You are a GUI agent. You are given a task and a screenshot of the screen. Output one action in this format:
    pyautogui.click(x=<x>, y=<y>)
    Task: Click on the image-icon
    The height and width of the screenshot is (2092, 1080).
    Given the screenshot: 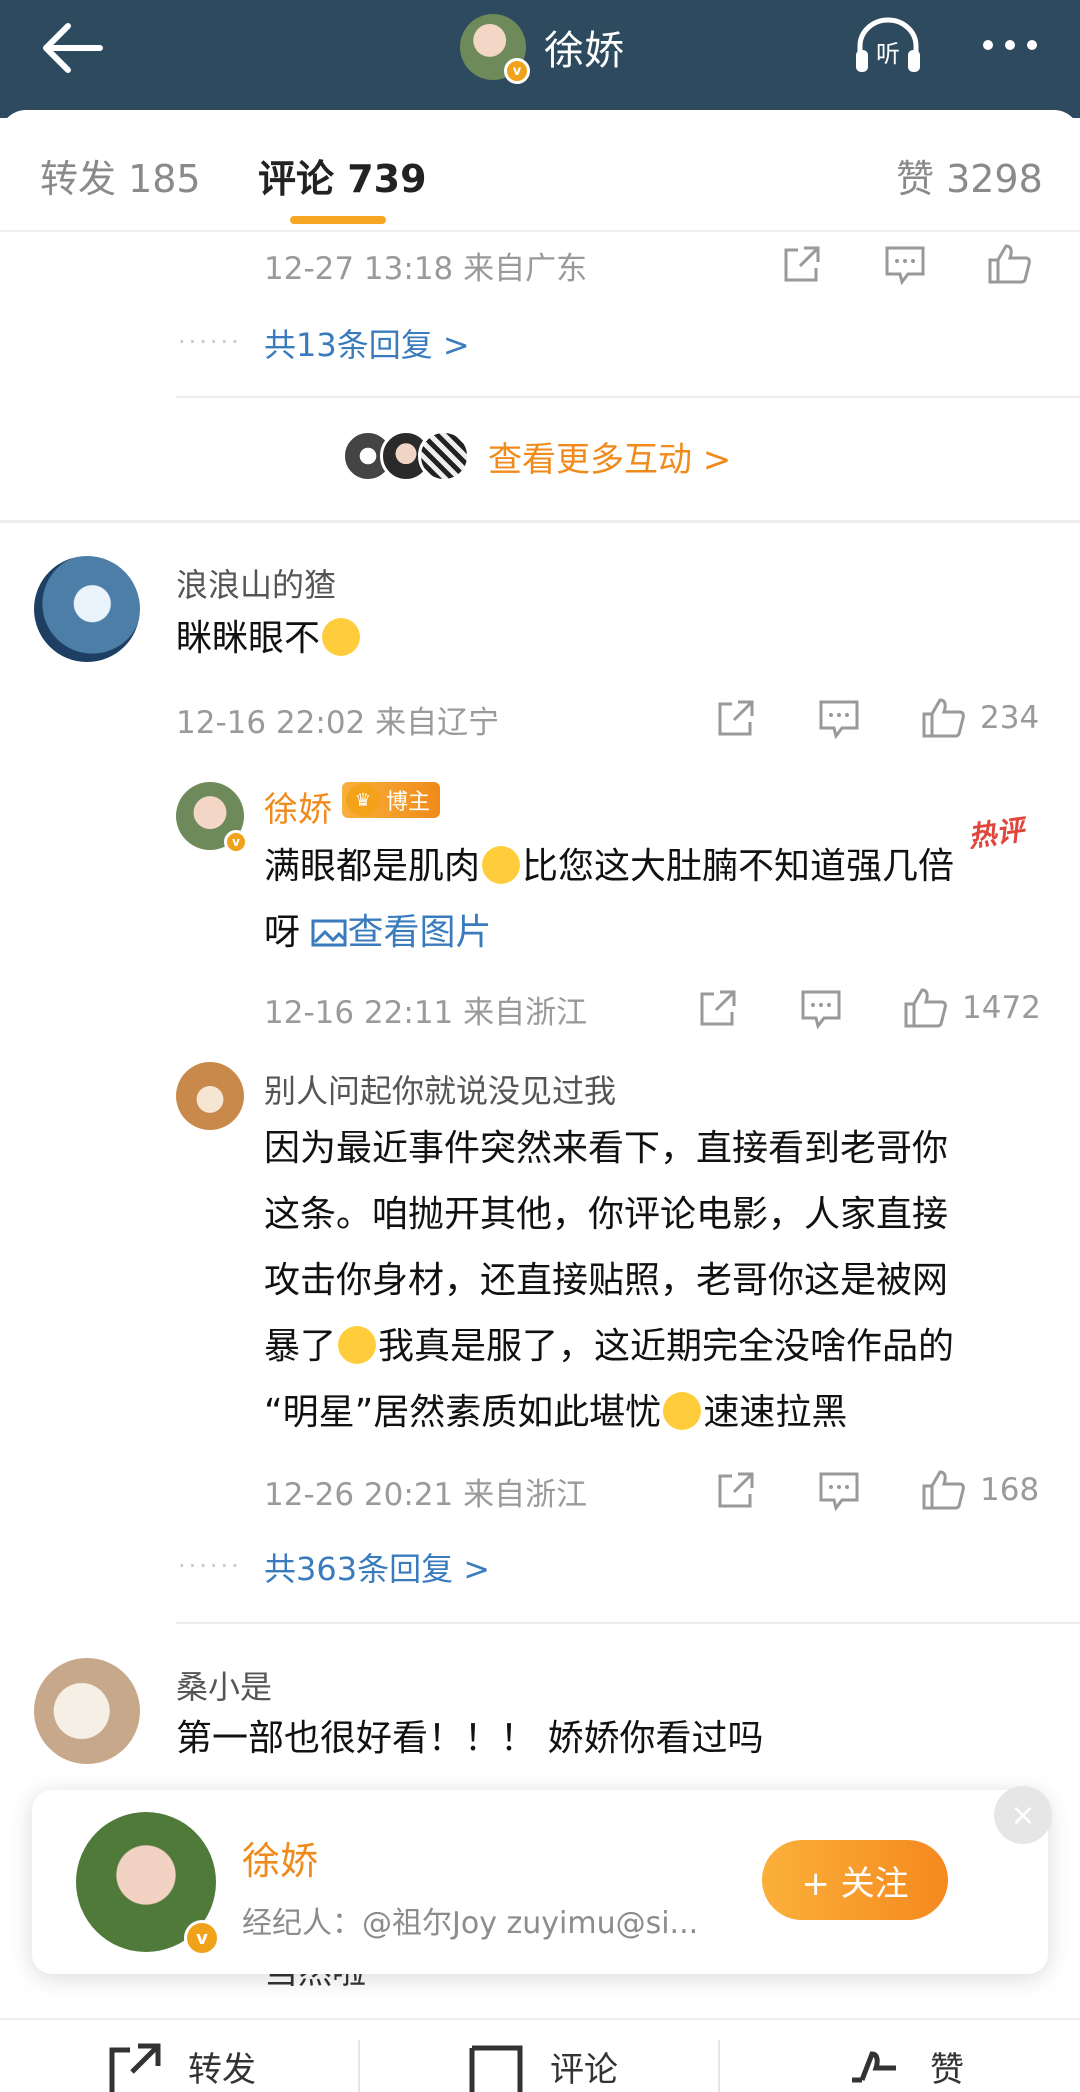 What is the action you would take?
    pyautogui.click(x=329, y=933)
    